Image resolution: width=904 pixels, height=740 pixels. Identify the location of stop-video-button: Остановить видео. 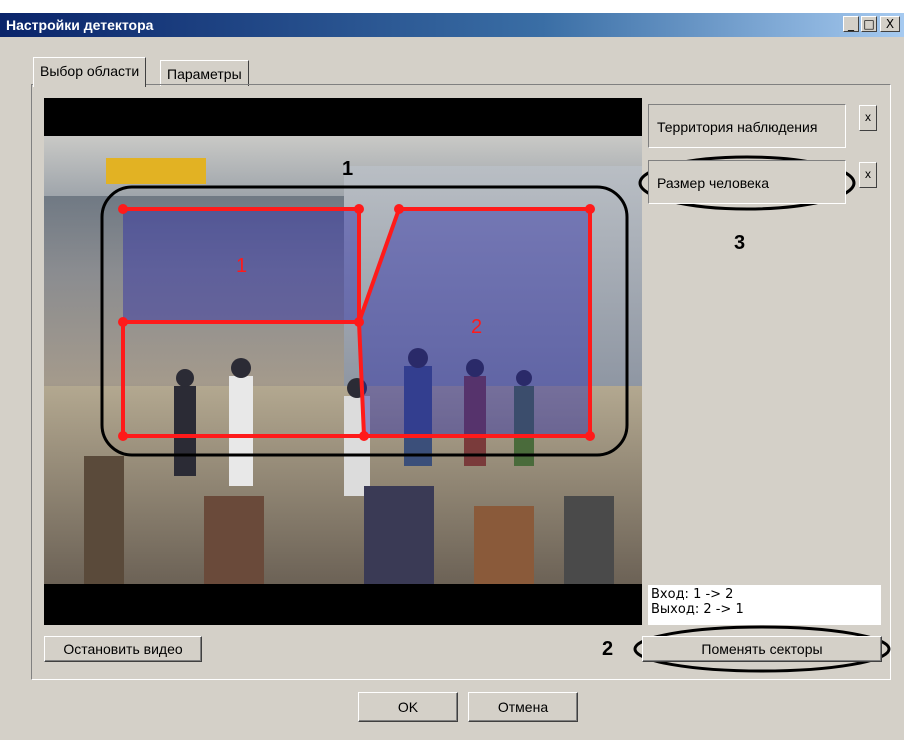
(123, 649).